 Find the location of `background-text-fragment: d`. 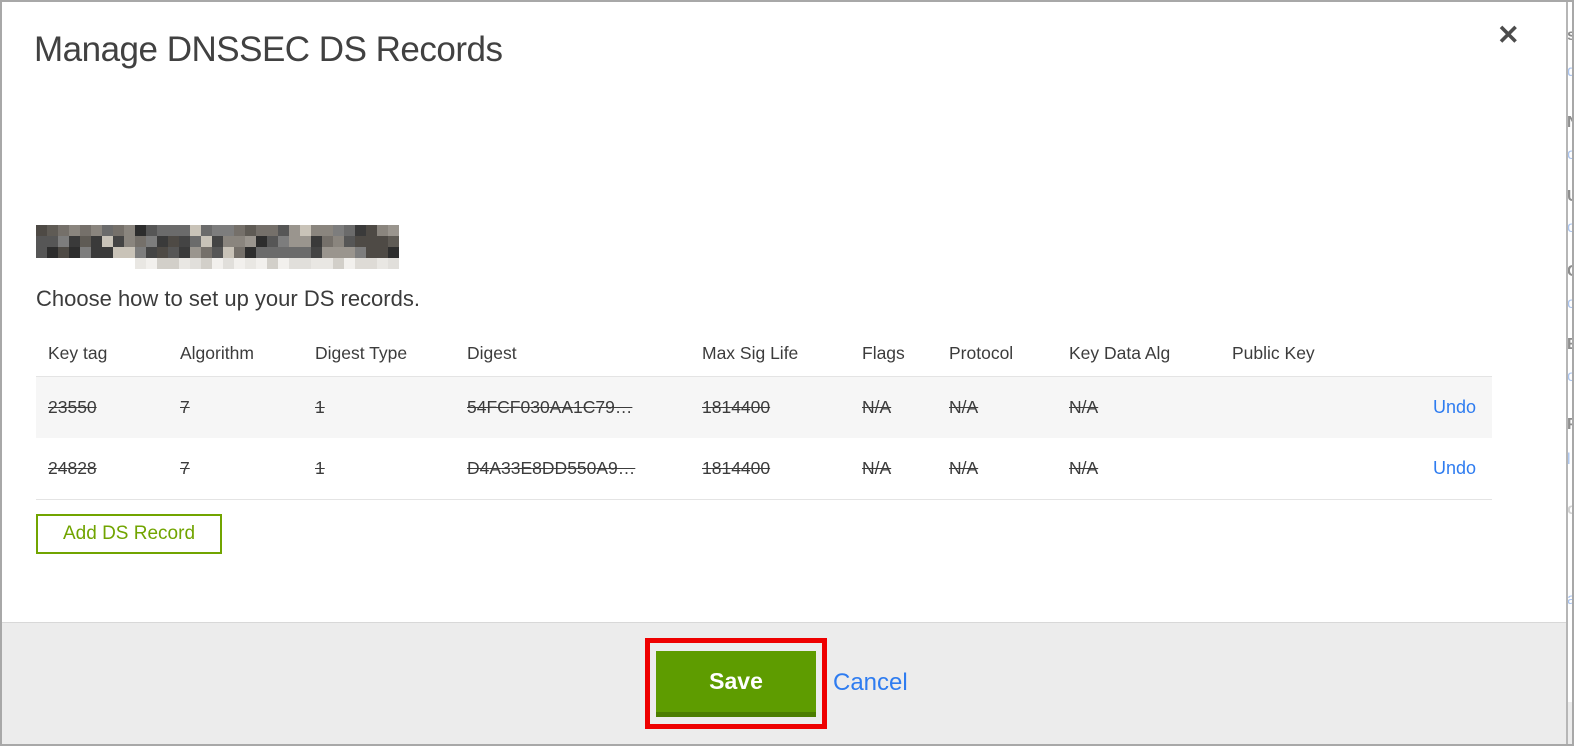

background-text-fragment: d is located at coordinates (1571, 71).